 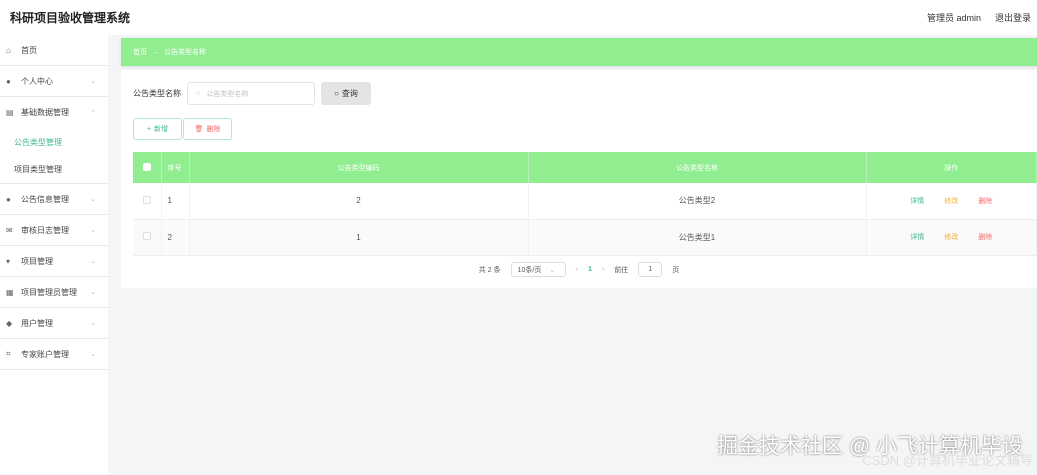 I want to click on page-size-select: 10条/页 ⌄, so click(x=538, y=269).